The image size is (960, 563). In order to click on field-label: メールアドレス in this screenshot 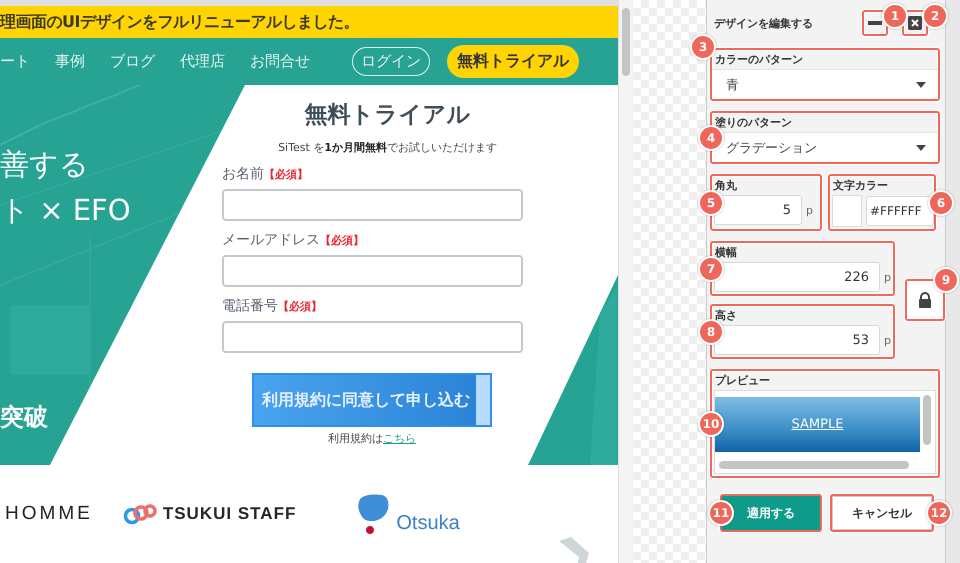, I will do `click(271, 240)`.